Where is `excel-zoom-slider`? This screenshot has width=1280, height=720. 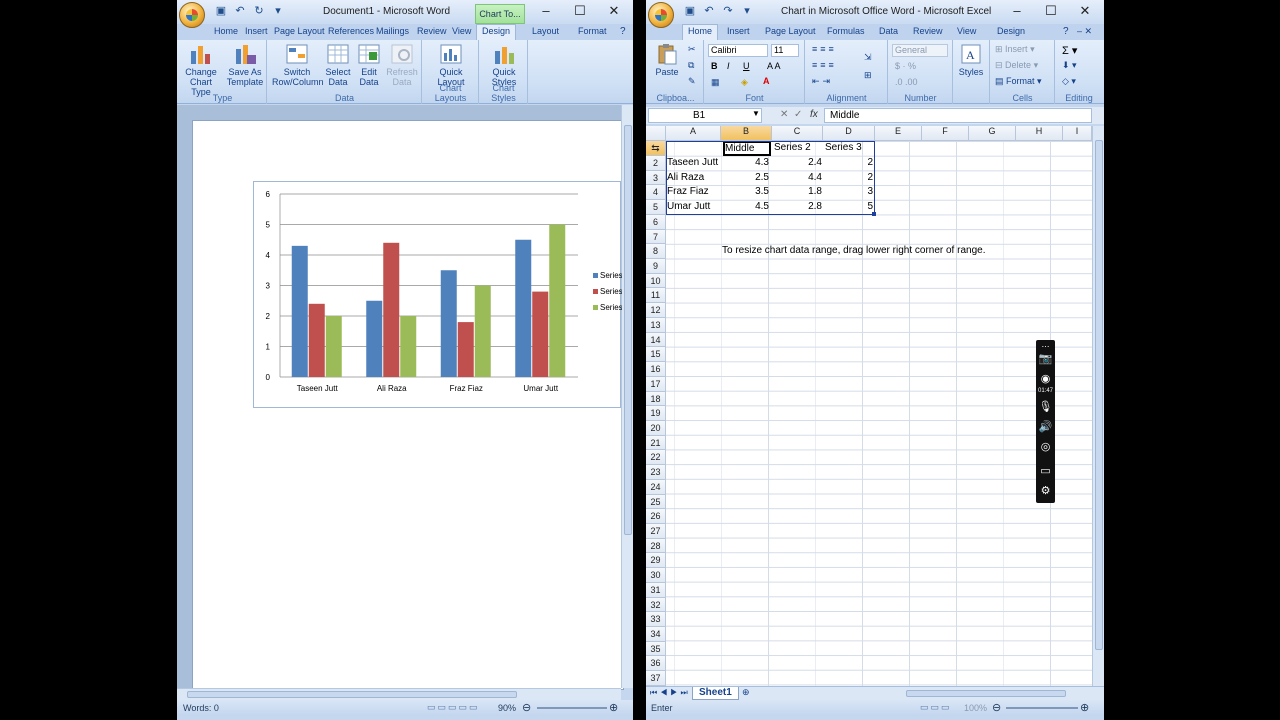
excel-zoom-slider is located at coordinates (1042, 708).